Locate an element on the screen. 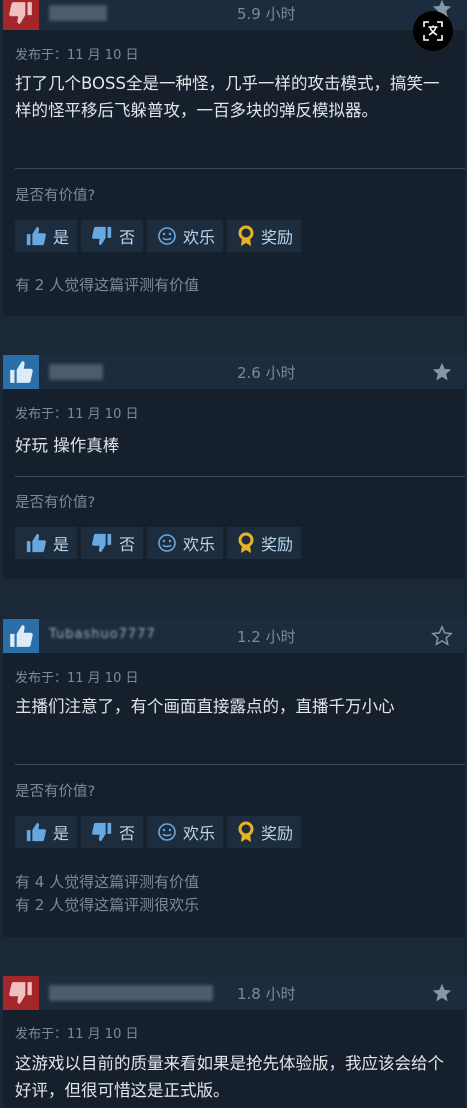  star-outline-icon is located at coordinates (442, 636).